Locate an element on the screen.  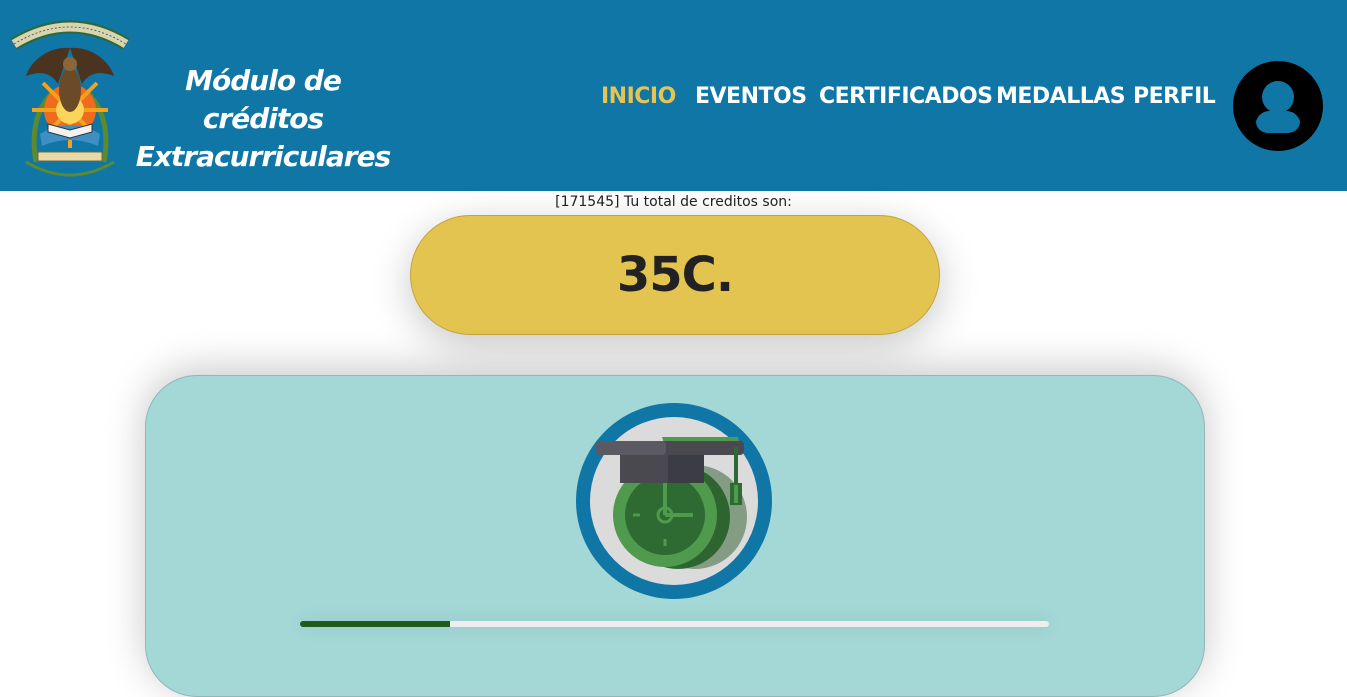
app-title: Módulo de créditos Extracurriculares is located at coordinates (263, 119).